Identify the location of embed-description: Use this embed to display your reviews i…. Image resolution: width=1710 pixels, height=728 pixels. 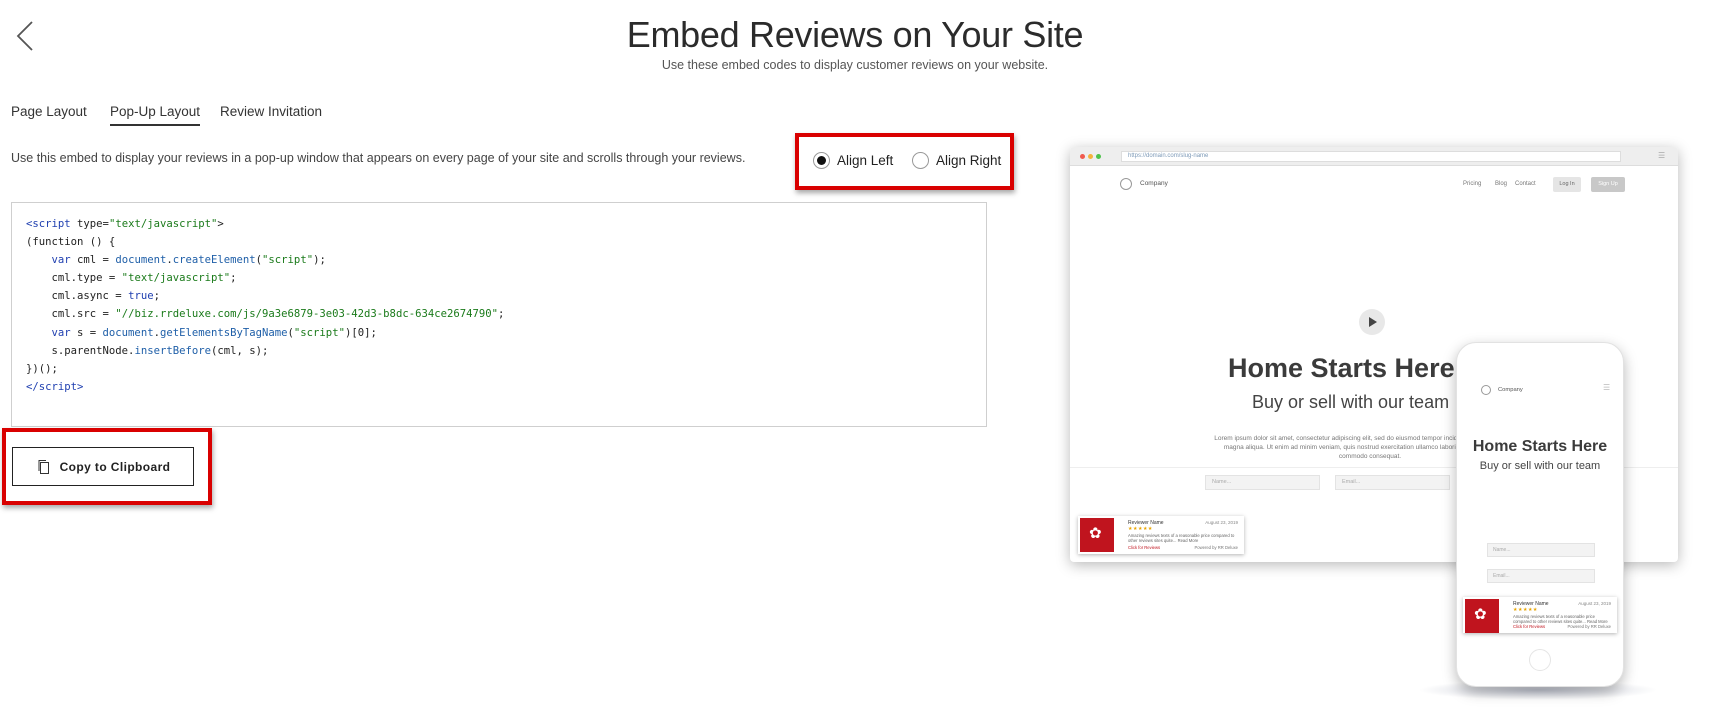
(378, 158).